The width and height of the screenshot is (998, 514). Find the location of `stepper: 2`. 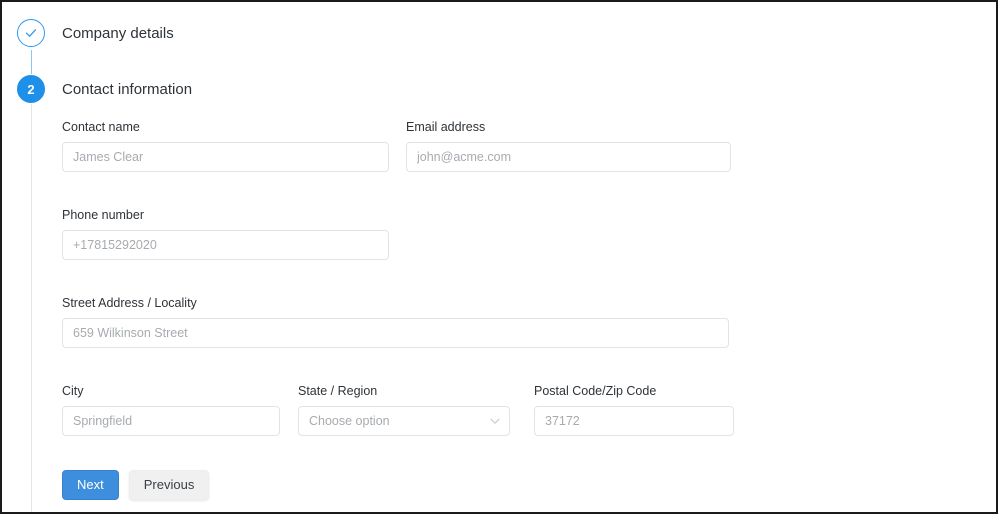

stepper: 2 is located at coordinates (31, 257).